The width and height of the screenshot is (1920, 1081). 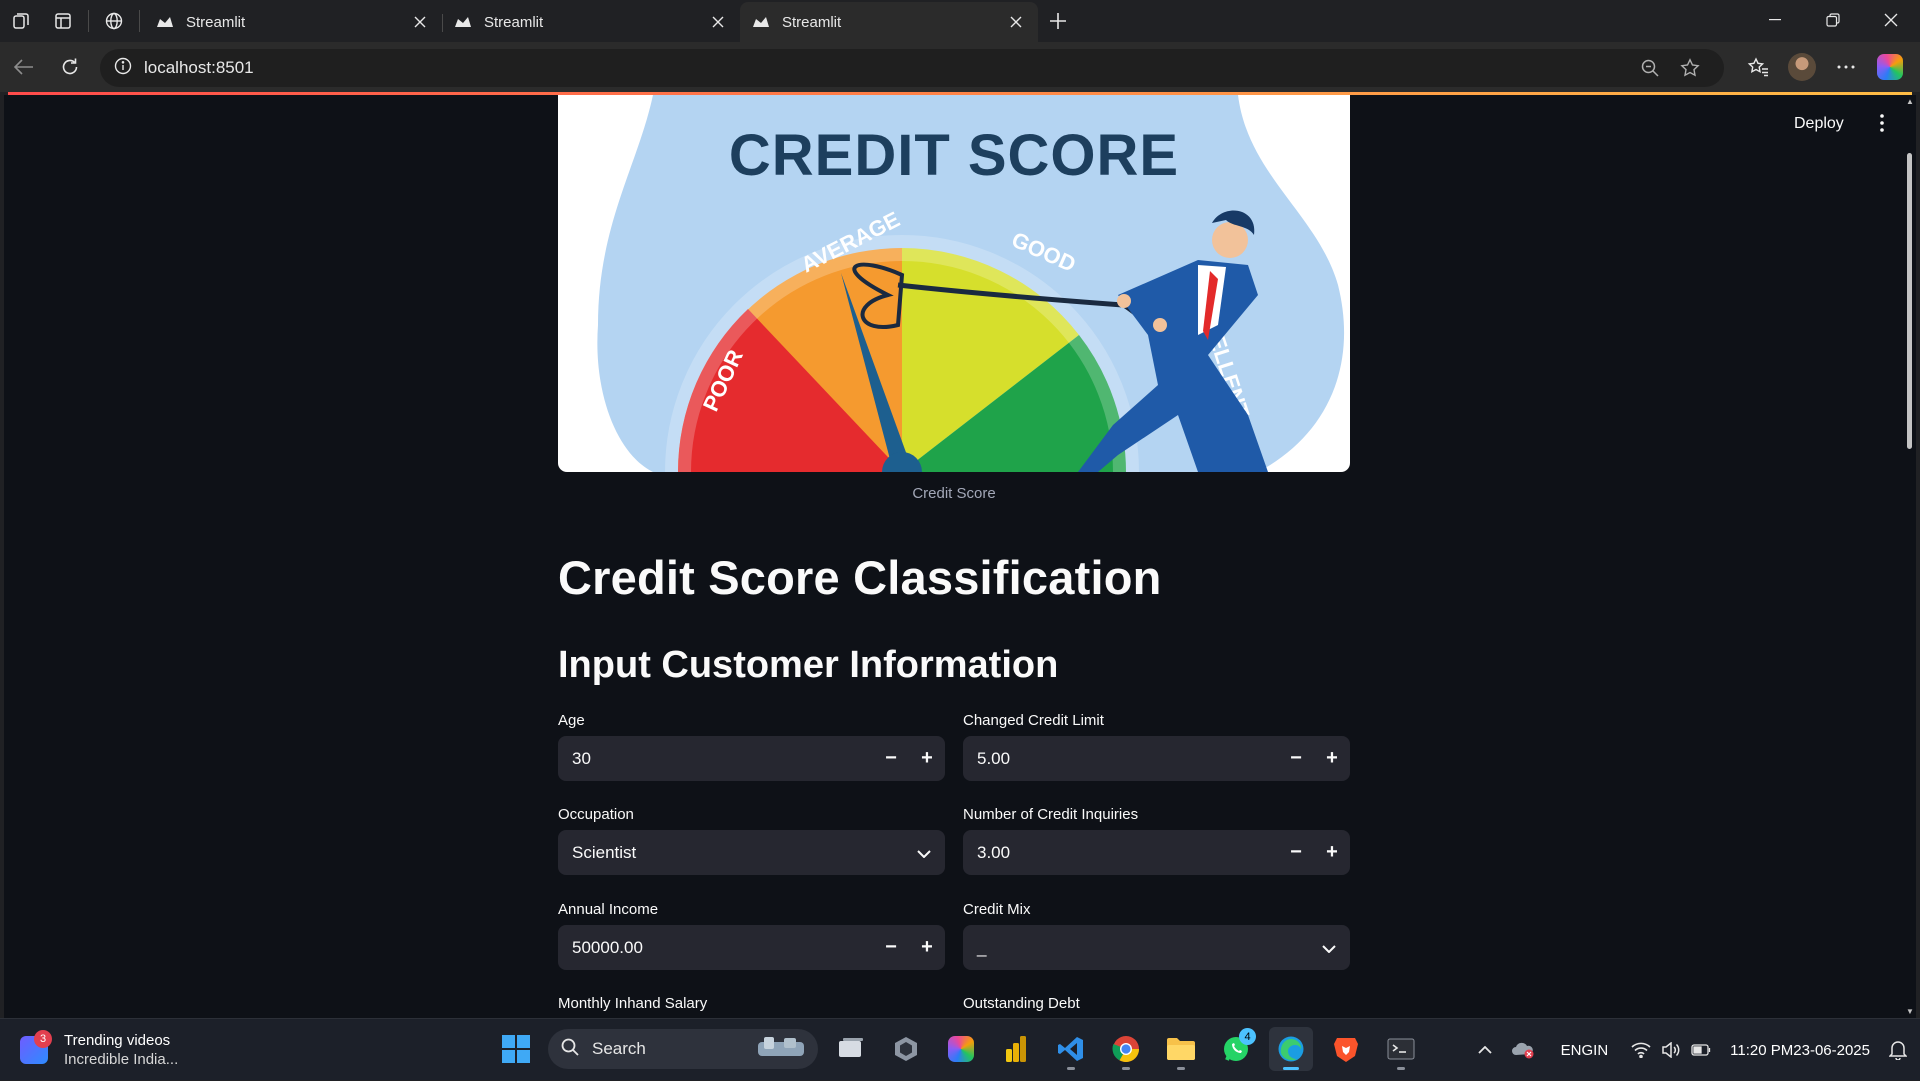 What do you see at coordinates (722, 948) in the screenshot?
I see `annual-income-value: 50000.00` at bounding box center [722, 948].